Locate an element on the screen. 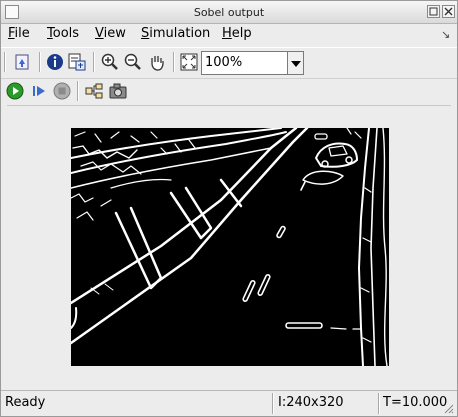  fit-to-view-icon is located at coordinates (189, 62).